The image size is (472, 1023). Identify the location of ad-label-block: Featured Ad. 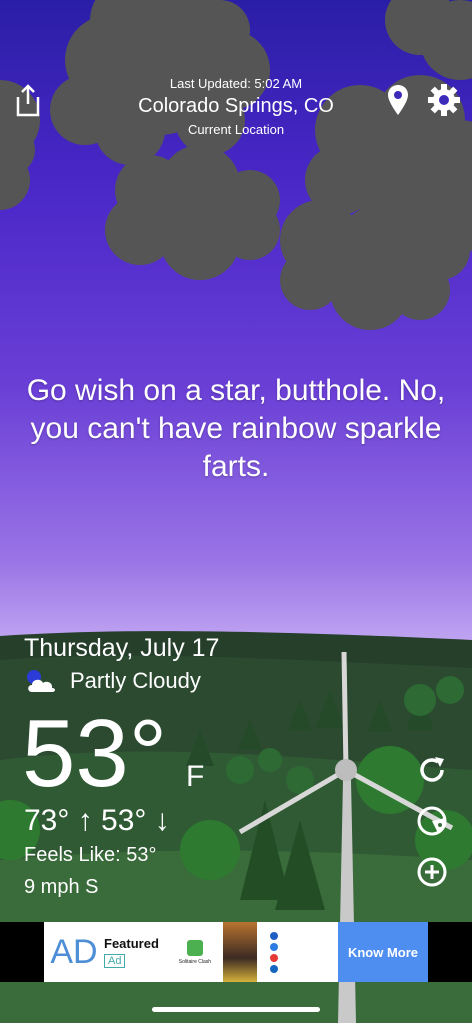
(131, 952).